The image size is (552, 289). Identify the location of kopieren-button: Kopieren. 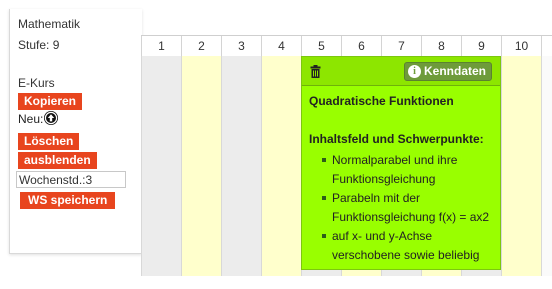
(50, 101).